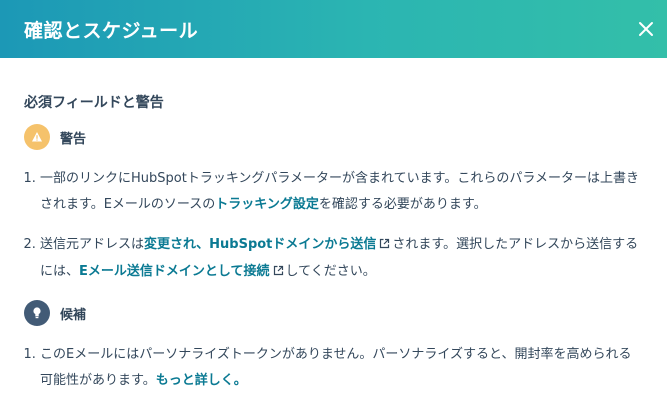 The image size is (667, 411). Describe the element at coordinates (111, 30) in the screenshot. I see `modal-title: 確認とスケジュール` at that location.